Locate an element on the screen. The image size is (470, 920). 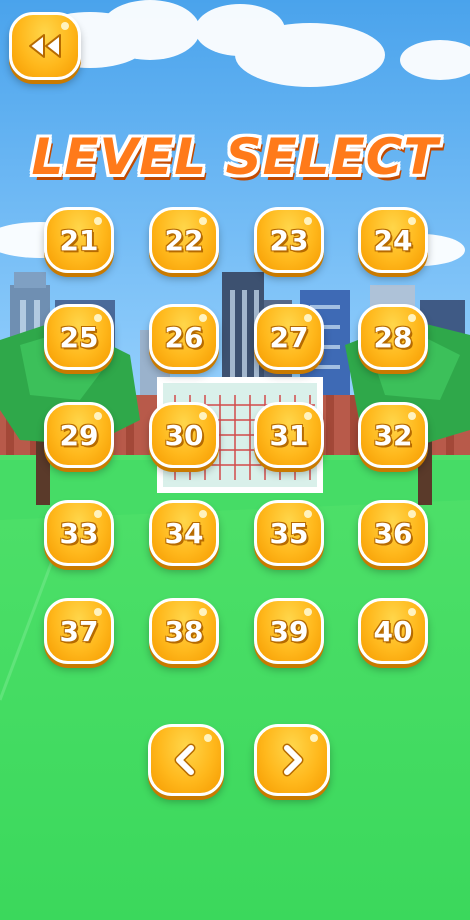
level-button-29: 29 is located at coordinates (79, 435).